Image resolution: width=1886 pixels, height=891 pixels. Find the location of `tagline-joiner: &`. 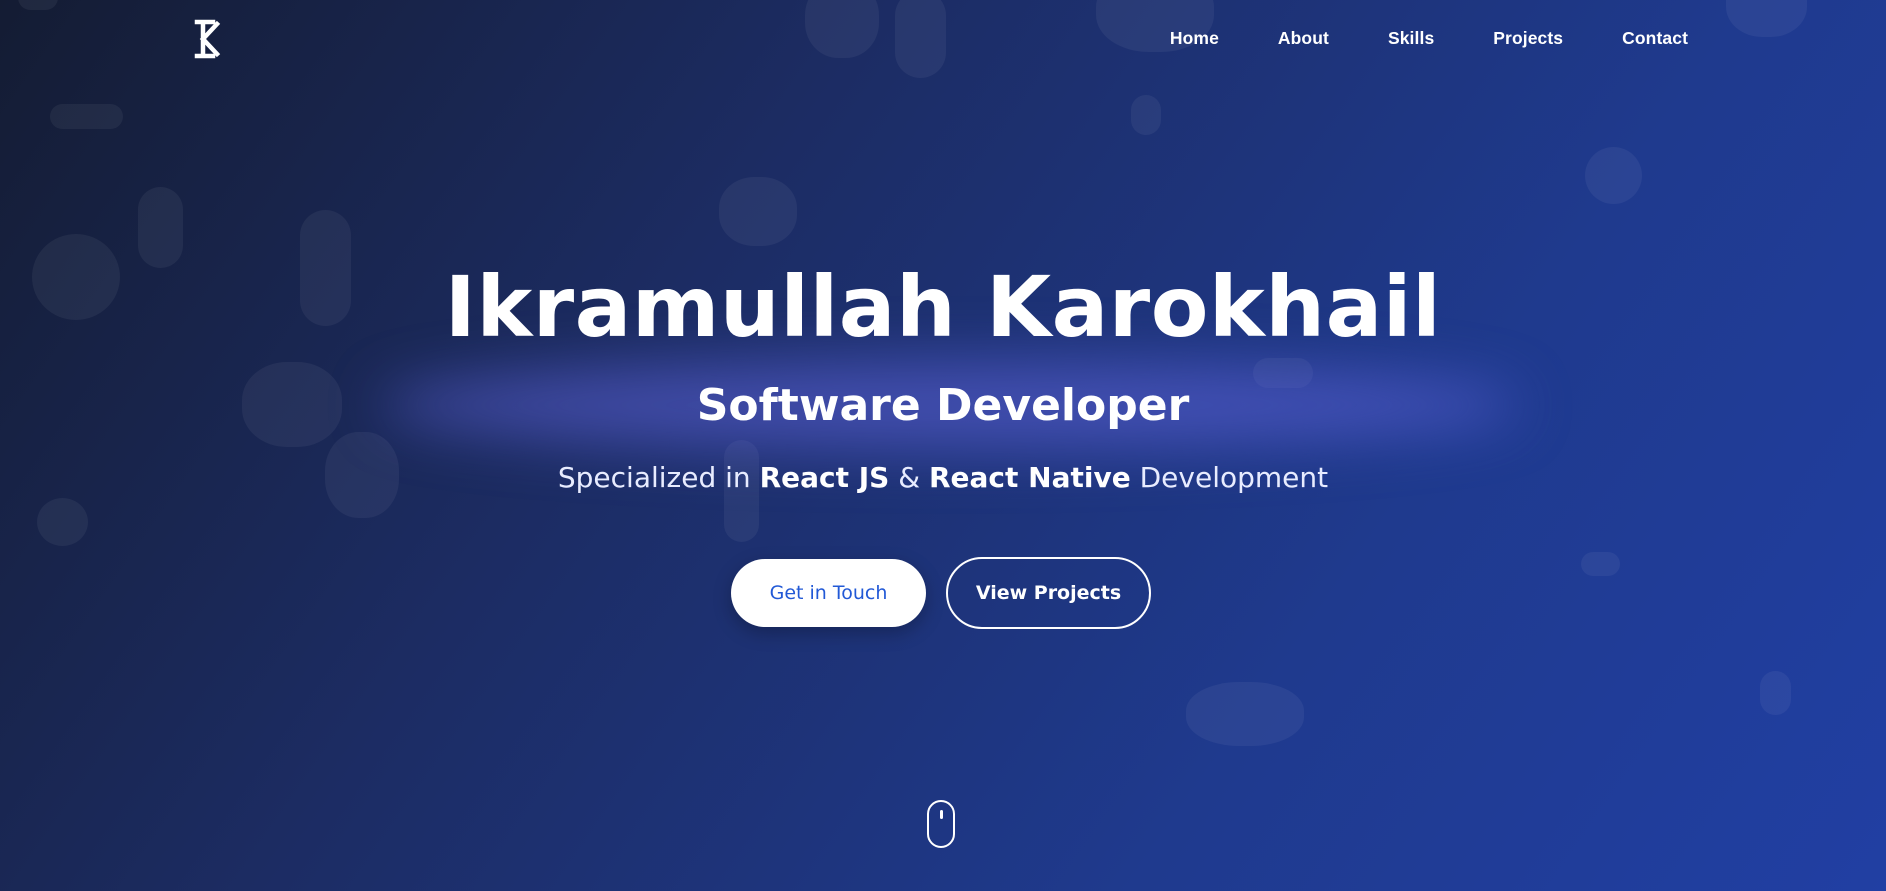

tagline-joiner: & is located at coordinates (909, 477).